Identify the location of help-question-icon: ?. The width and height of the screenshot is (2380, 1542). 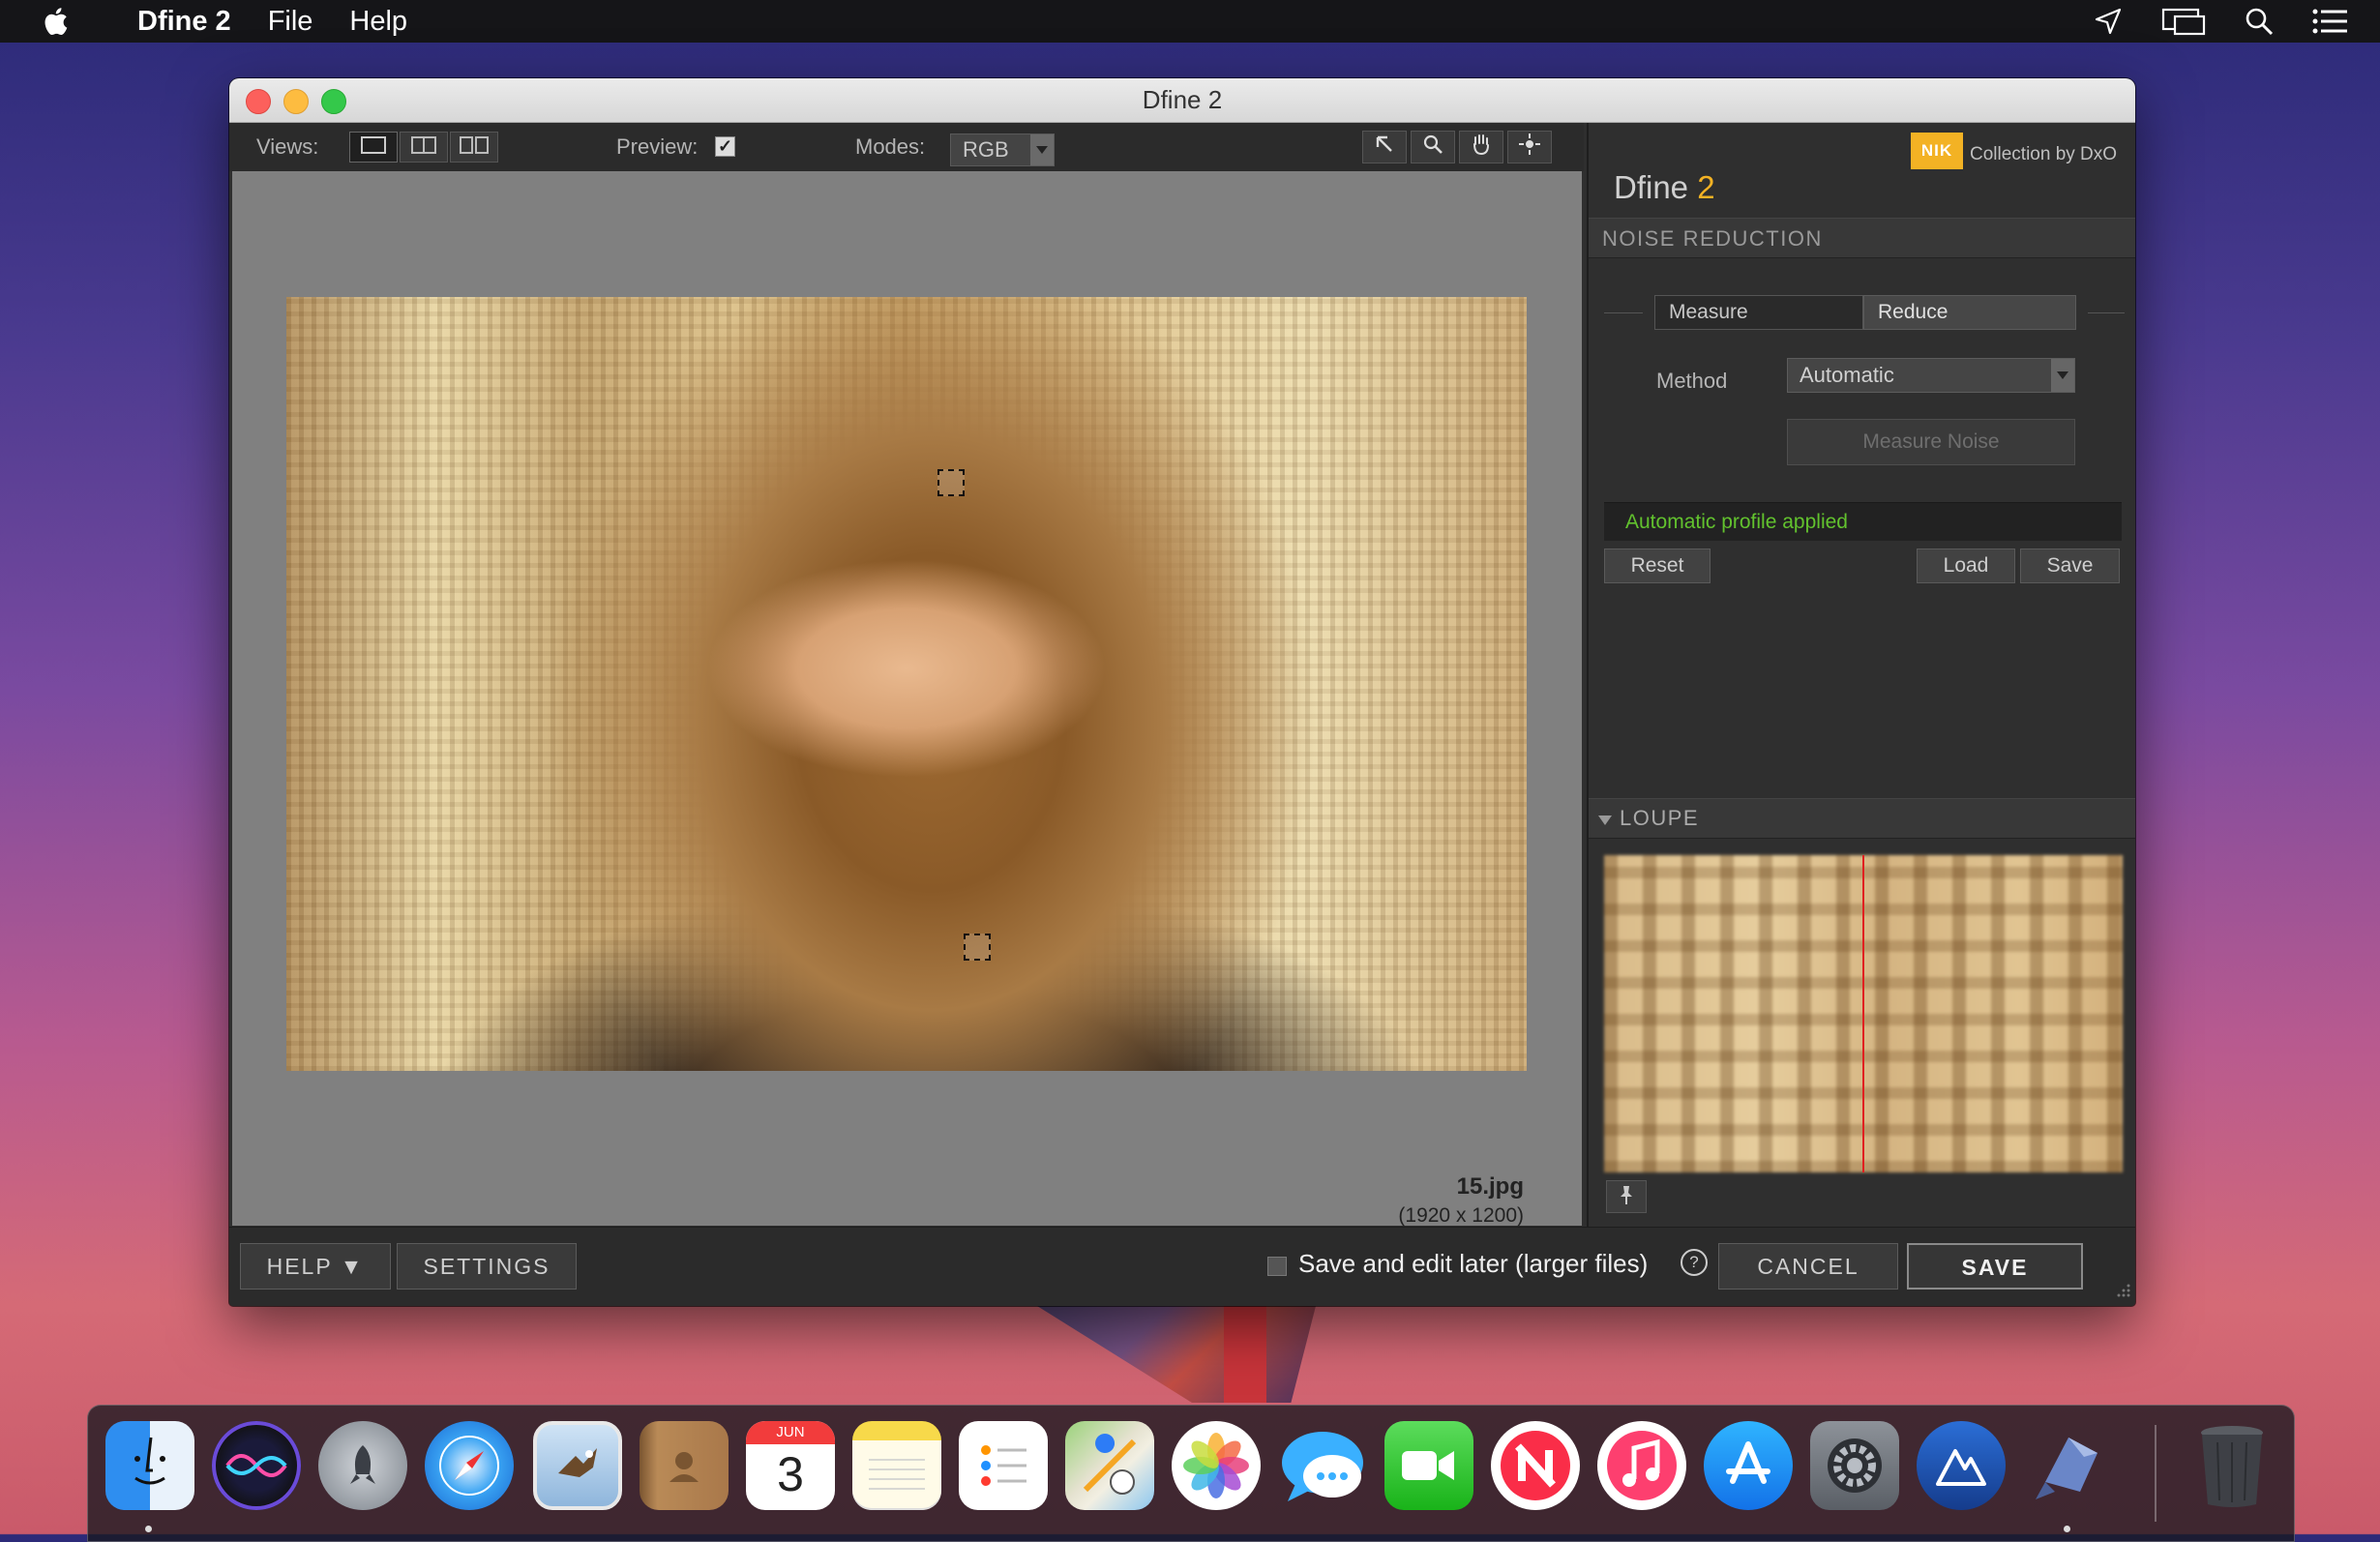
(1695, 1262).